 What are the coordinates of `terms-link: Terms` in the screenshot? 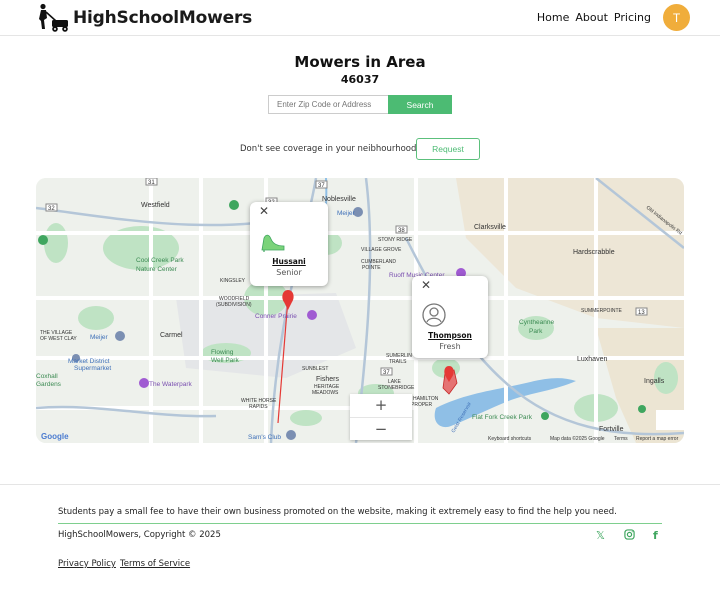 It's located at (621, 439).